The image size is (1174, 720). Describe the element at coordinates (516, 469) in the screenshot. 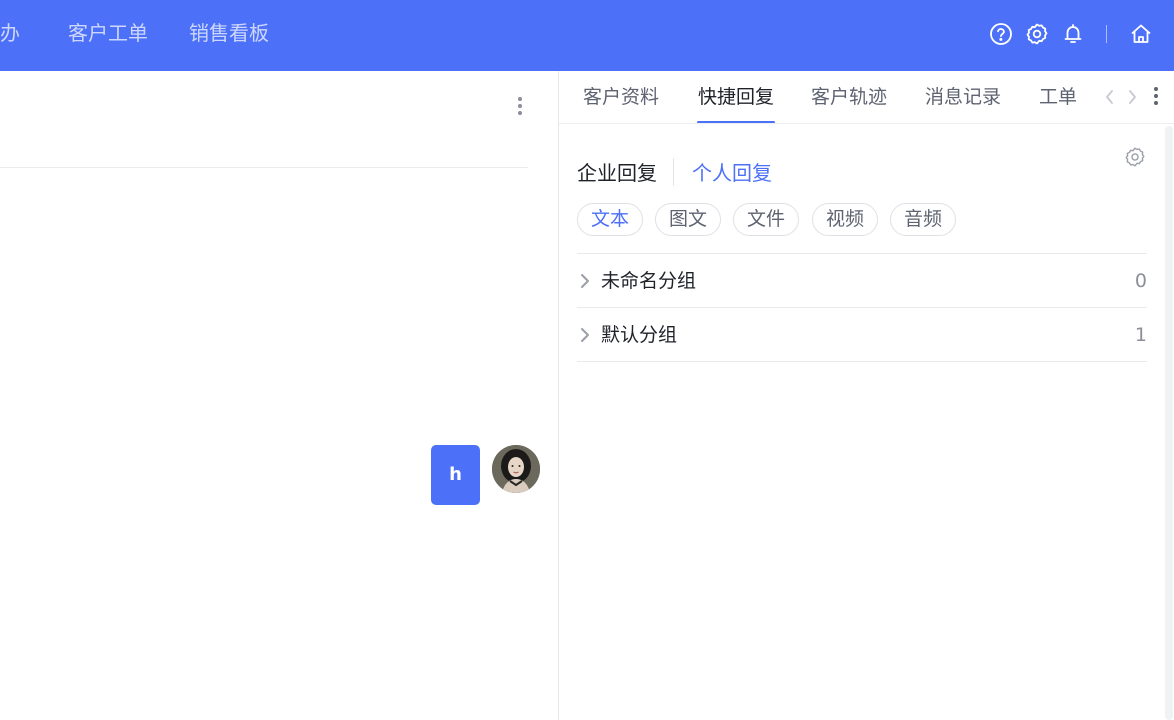

I see `avatar` at that location.